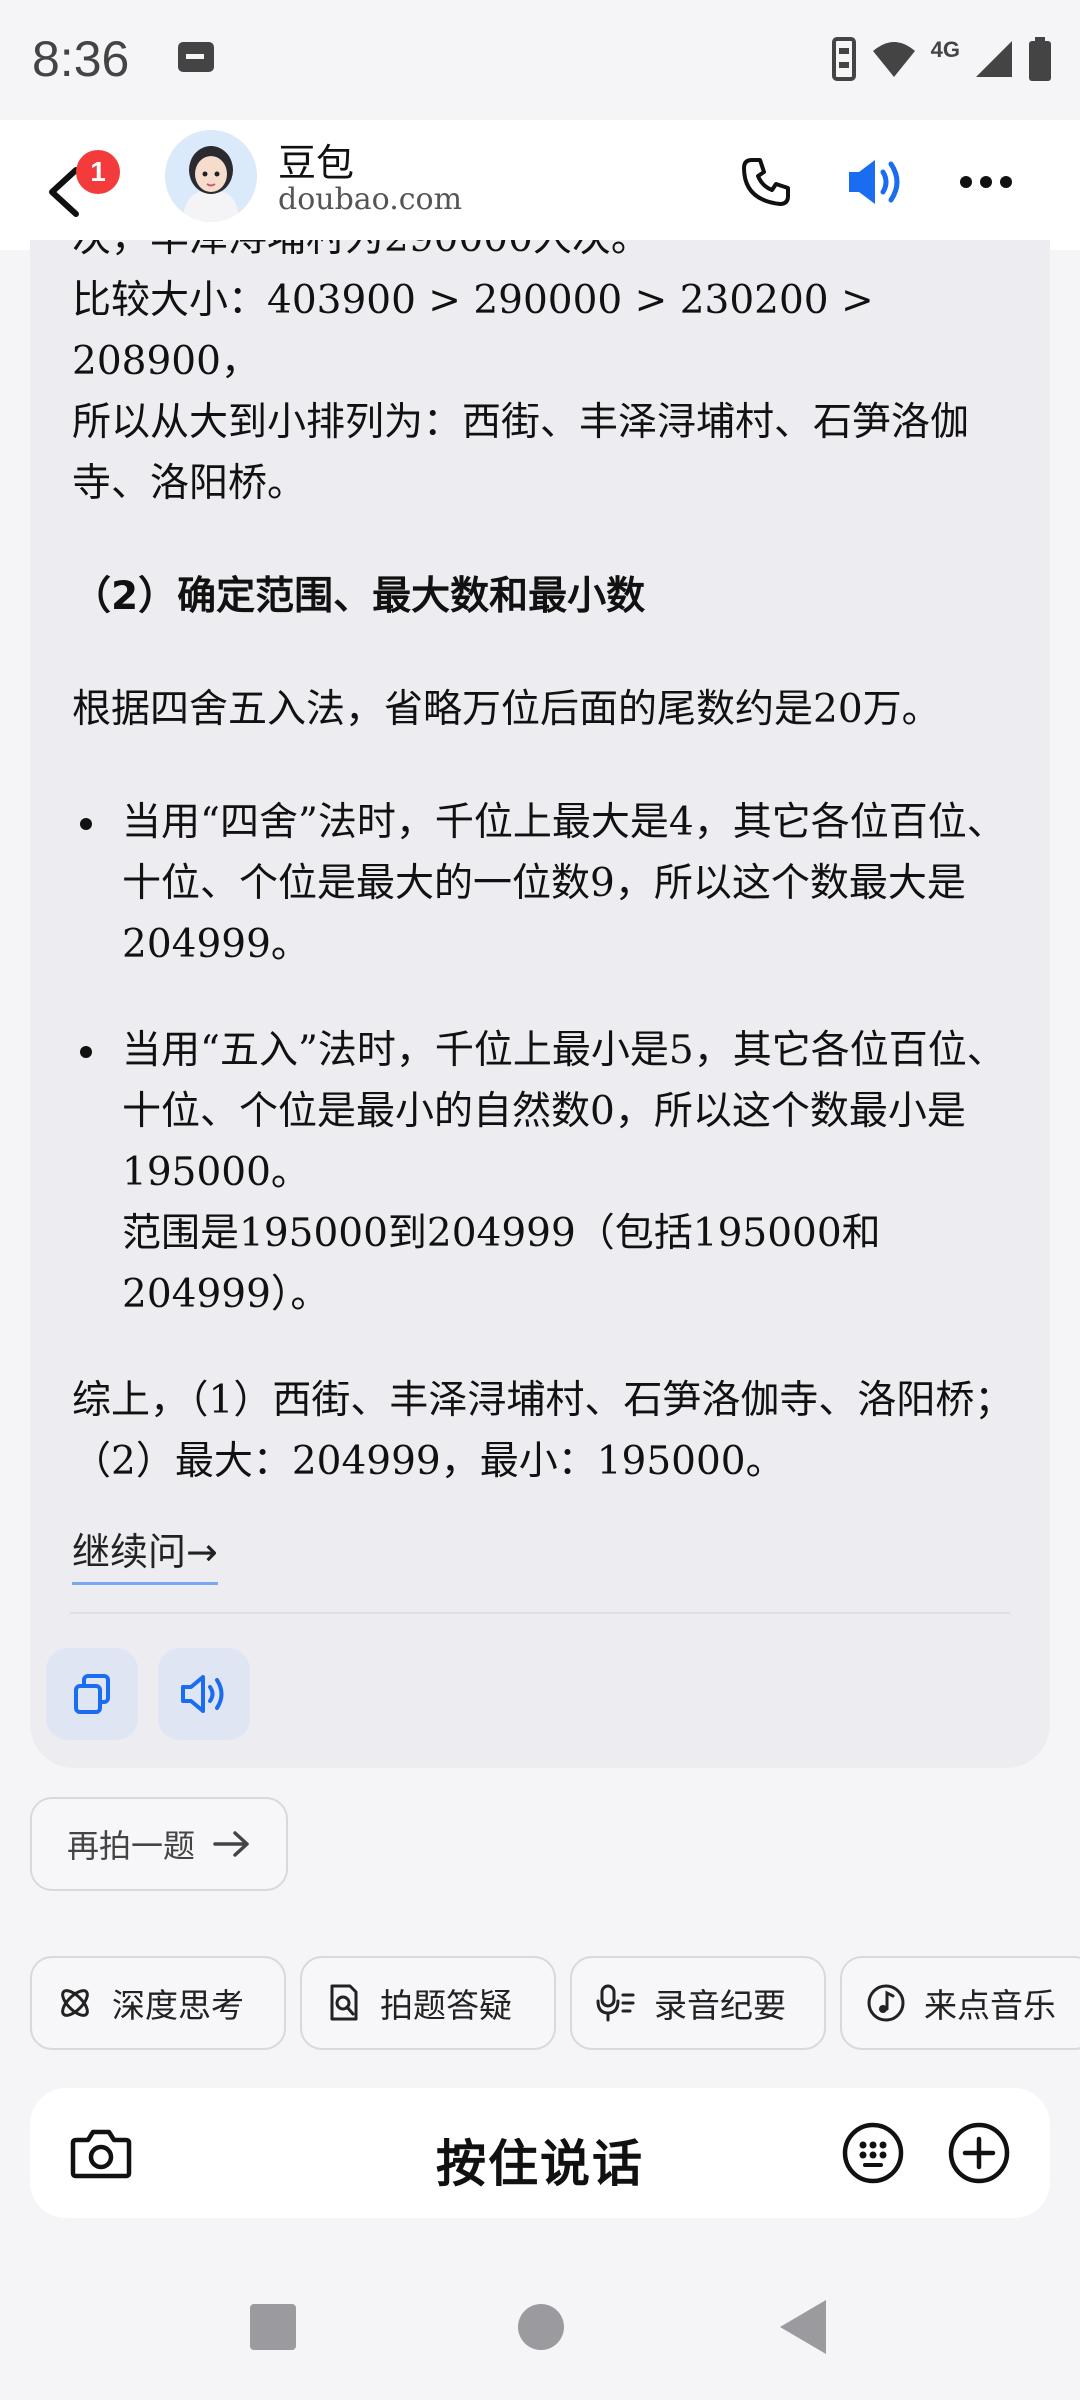  What do you see at coordinates (945, 49) in the screenshot?
I see `network-type: 4G` at bounding box center [945, 49].